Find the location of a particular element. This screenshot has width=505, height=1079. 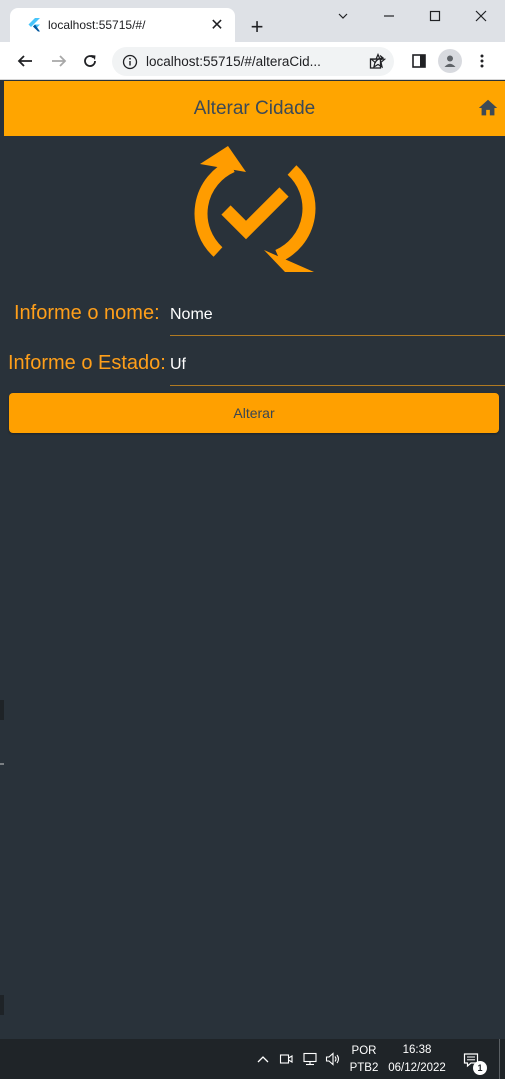

estado-label: Informe o Estado: is located at coordinates (87, 363).